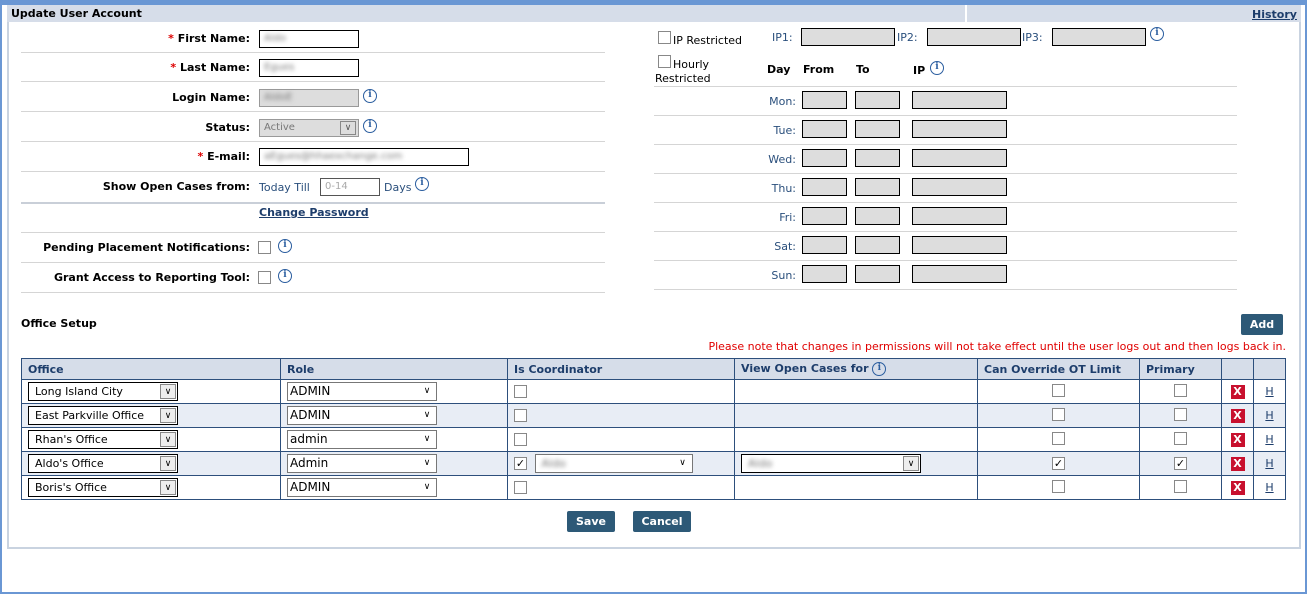  What do you see at coordinates (264, 247) in the screenshot?
I see `pending-notifications-checkbox` at bounding box center [264, 247].